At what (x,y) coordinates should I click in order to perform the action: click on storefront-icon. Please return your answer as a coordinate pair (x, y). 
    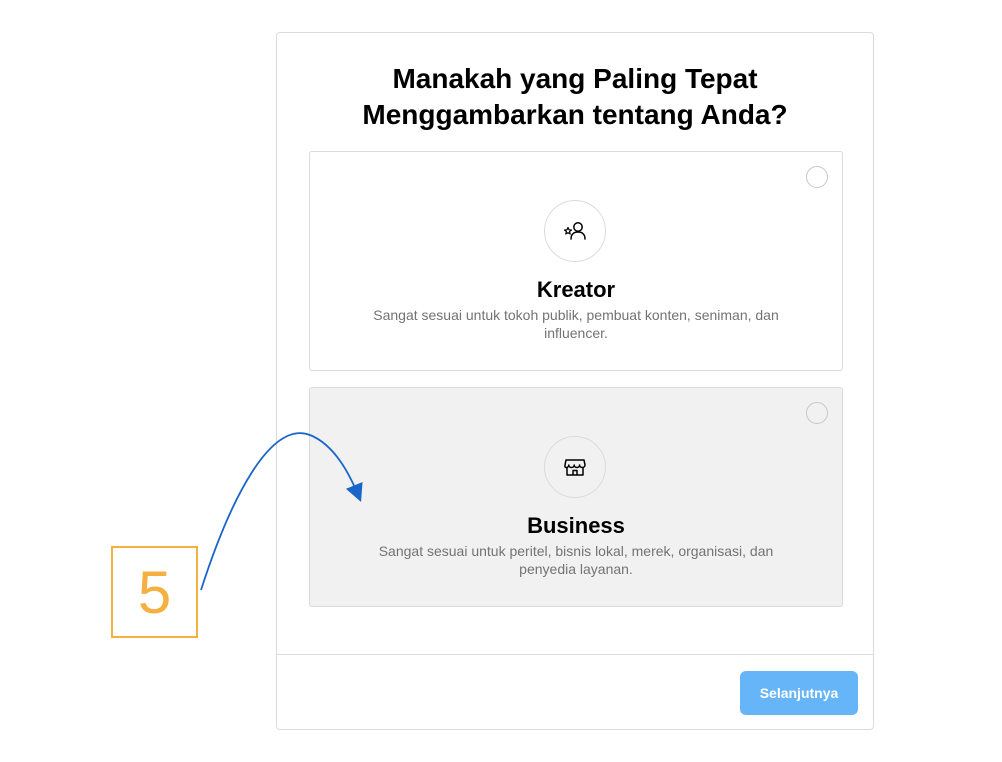
    Looking at the image, I should click on (575, 467).